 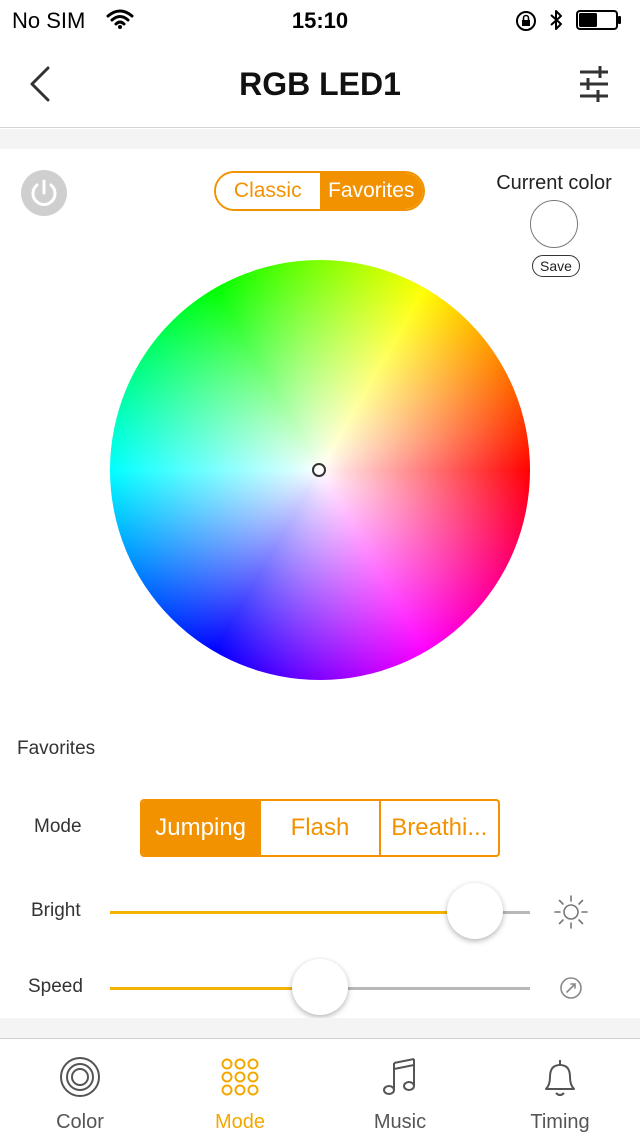 I want to click on music-note-icon, so click(x=399, y=1076).